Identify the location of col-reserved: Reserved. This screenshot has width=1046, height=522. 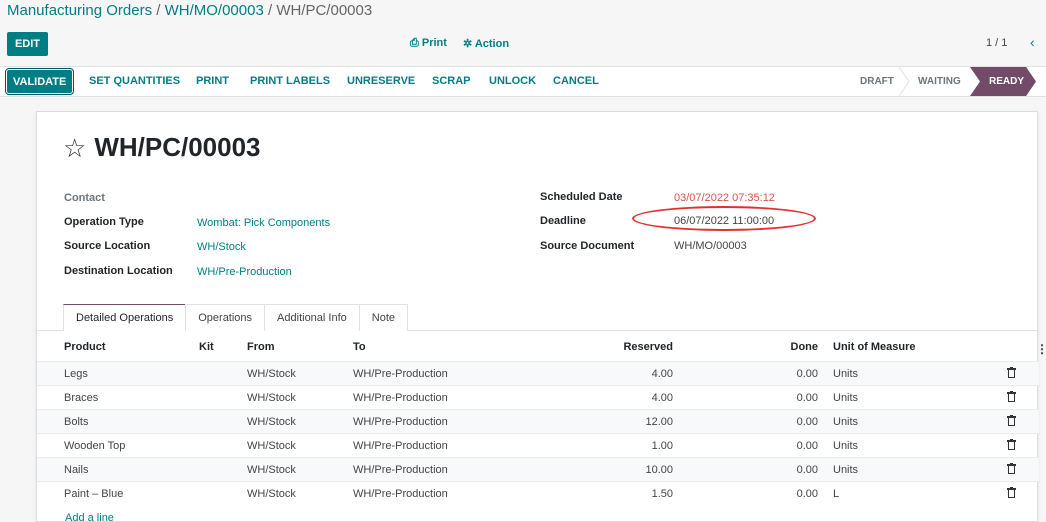
(648, 347).